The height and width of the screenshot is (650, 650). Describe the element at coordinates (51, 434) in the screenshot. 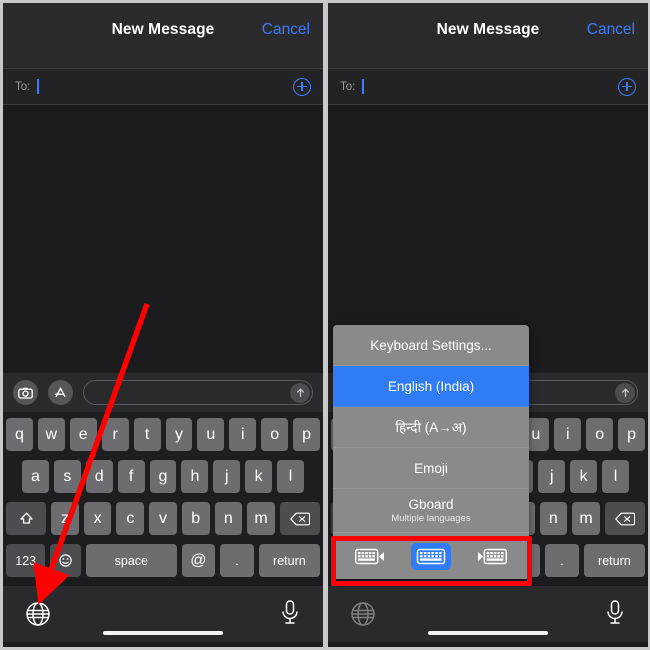

I see `key-w: w` at that location.